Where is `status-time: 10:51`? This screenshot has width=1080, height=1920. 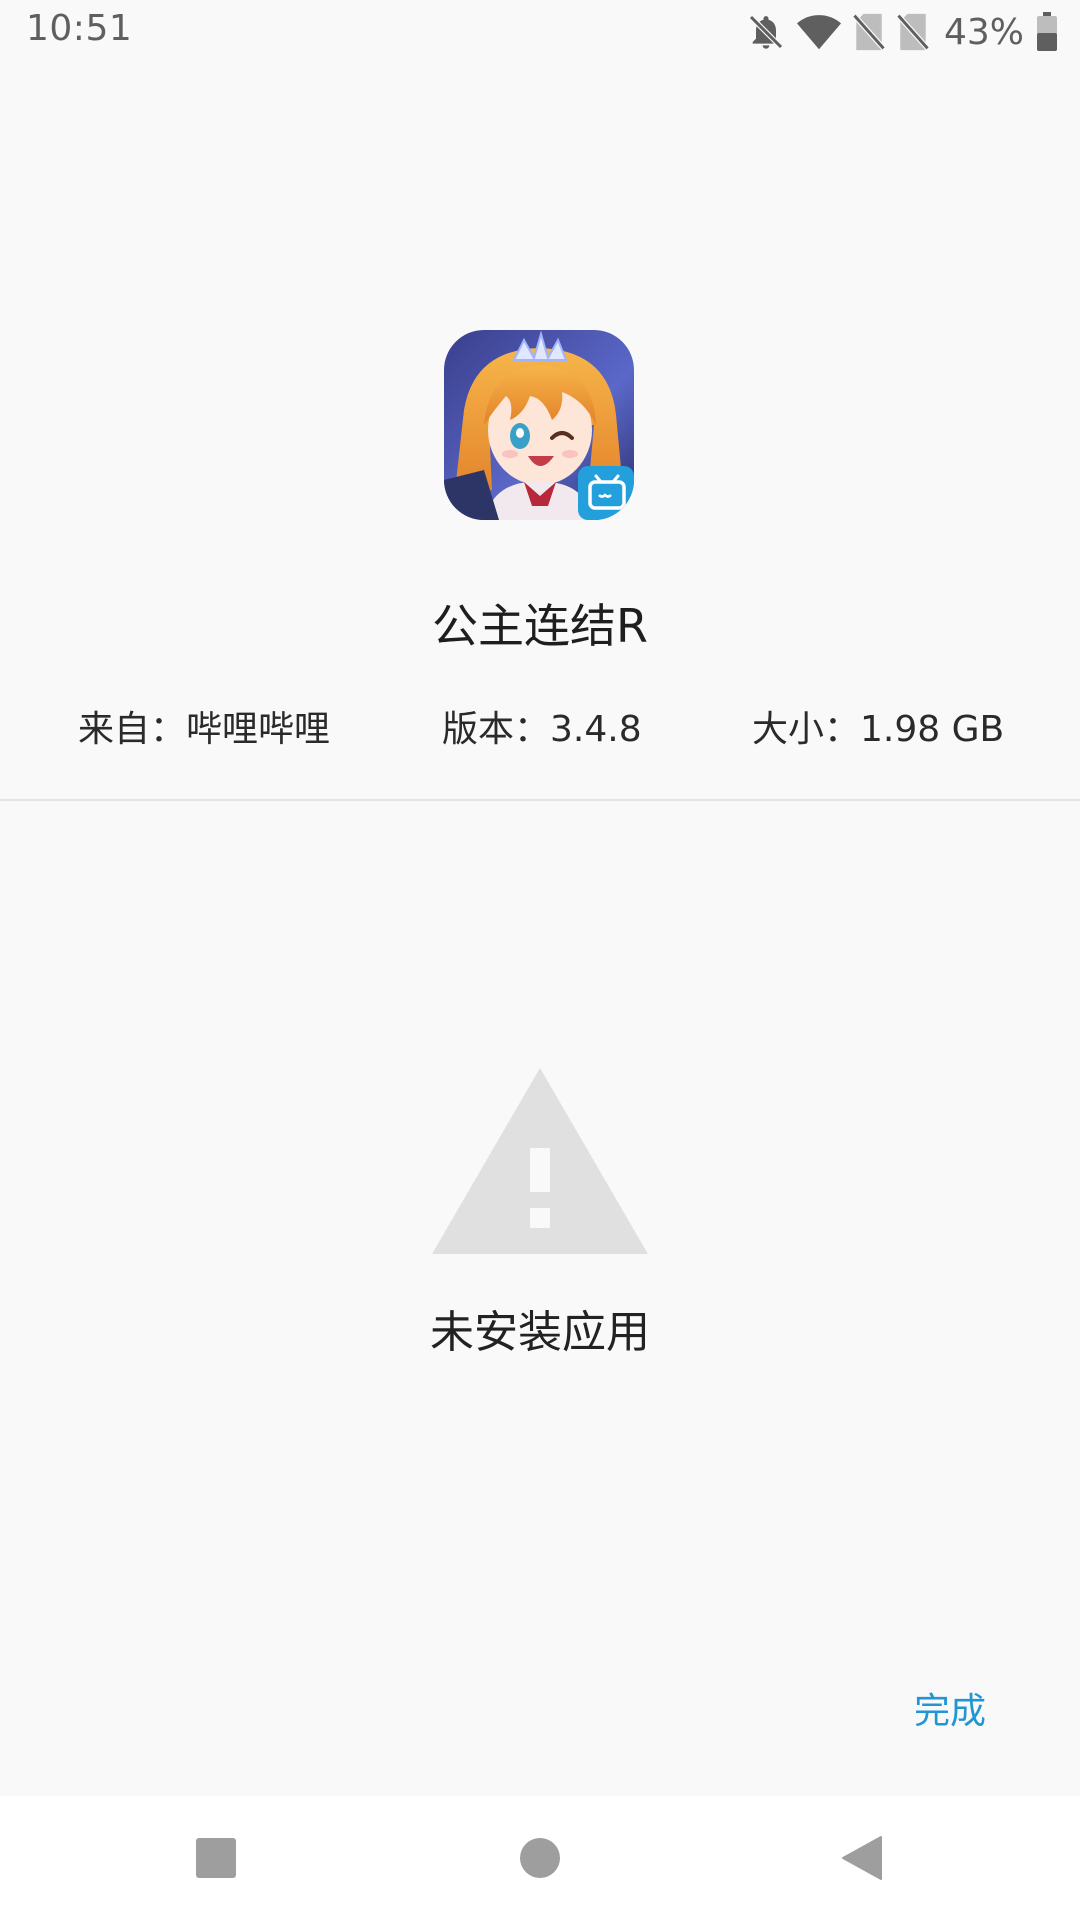 status-time: 10:51 is located at coordinates (79, 28).